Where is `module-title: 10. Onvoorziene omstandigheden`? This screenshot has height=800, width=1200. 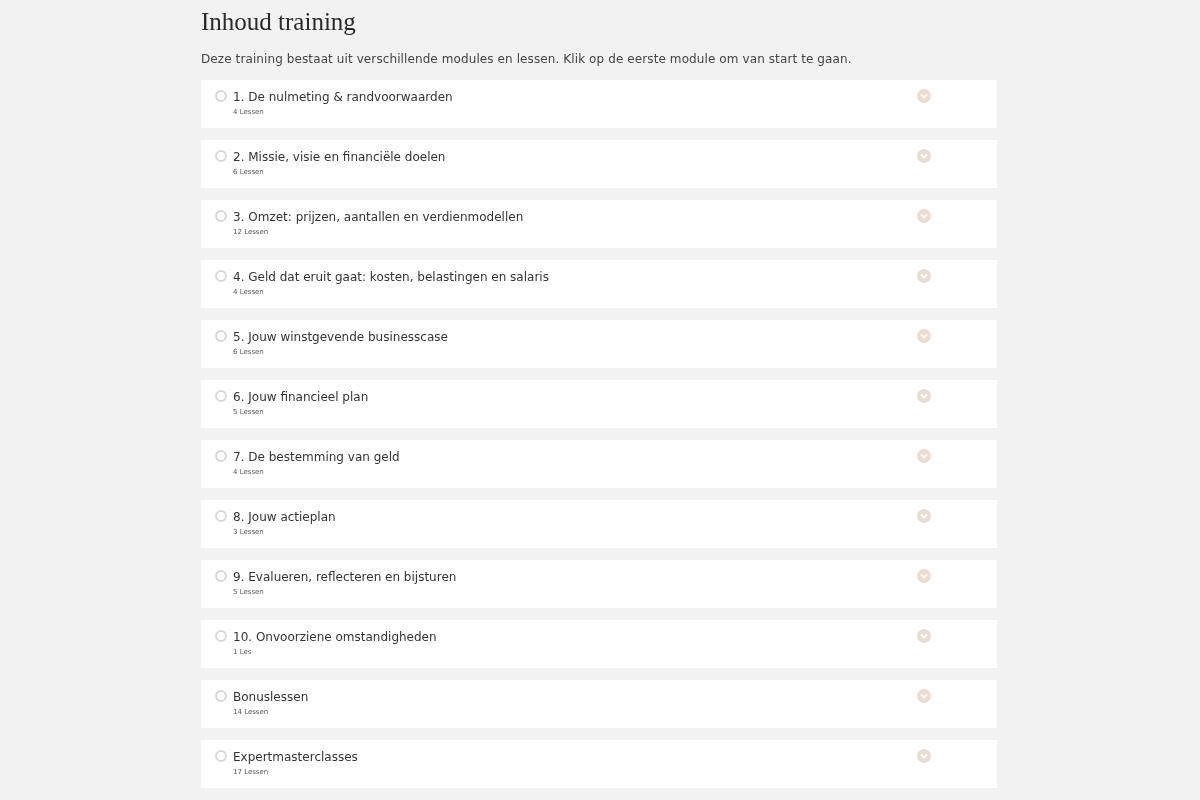 module-title: 10. Onvoorziene omstandigheden is located at coordinates (335, 637).